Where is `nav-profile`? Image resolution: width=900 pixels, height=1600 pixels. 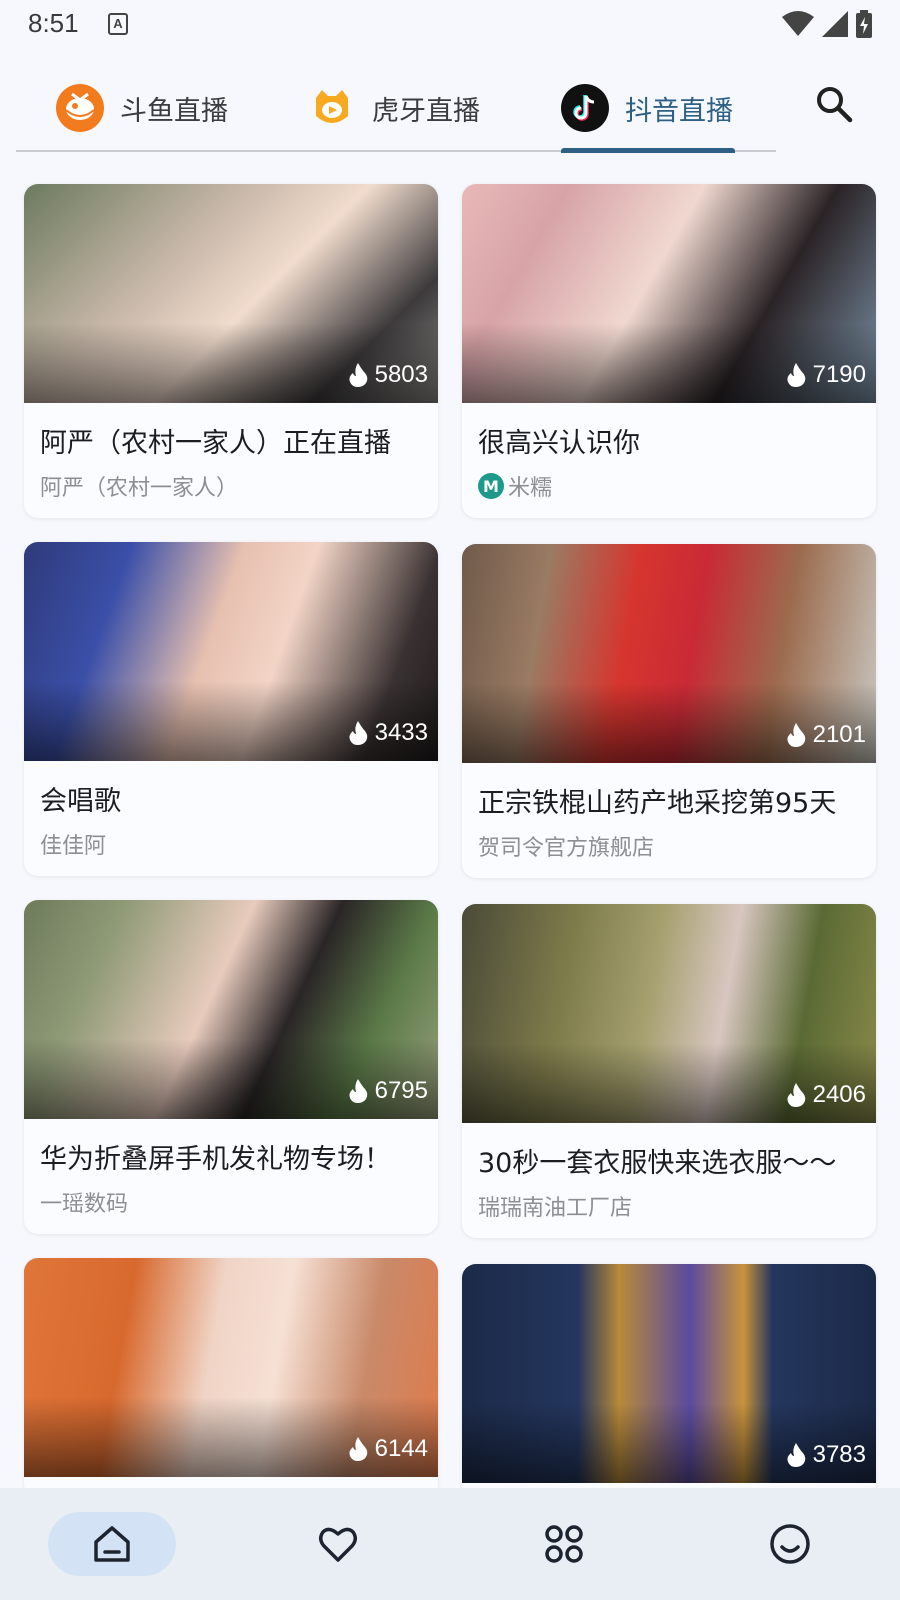 nav-profile is located at coordinates (790, 1544).